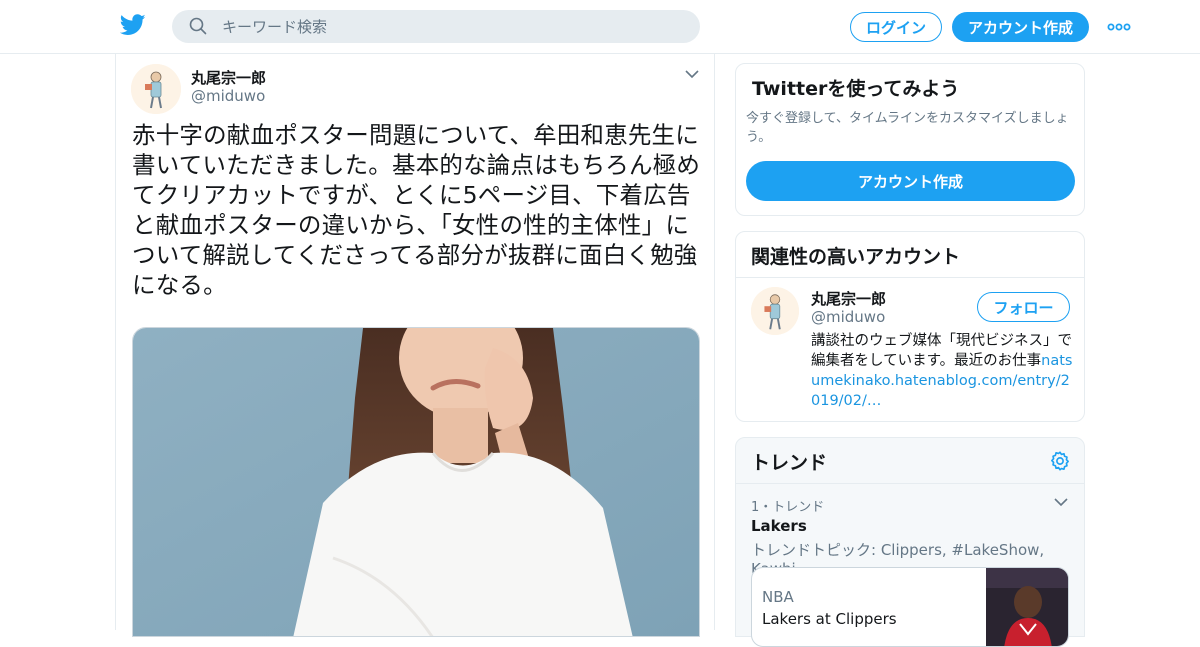  What do you see at coordinates (896, 27) in the screenshot?
I see `login-button: ログイン` at bounding box center [896, 27].